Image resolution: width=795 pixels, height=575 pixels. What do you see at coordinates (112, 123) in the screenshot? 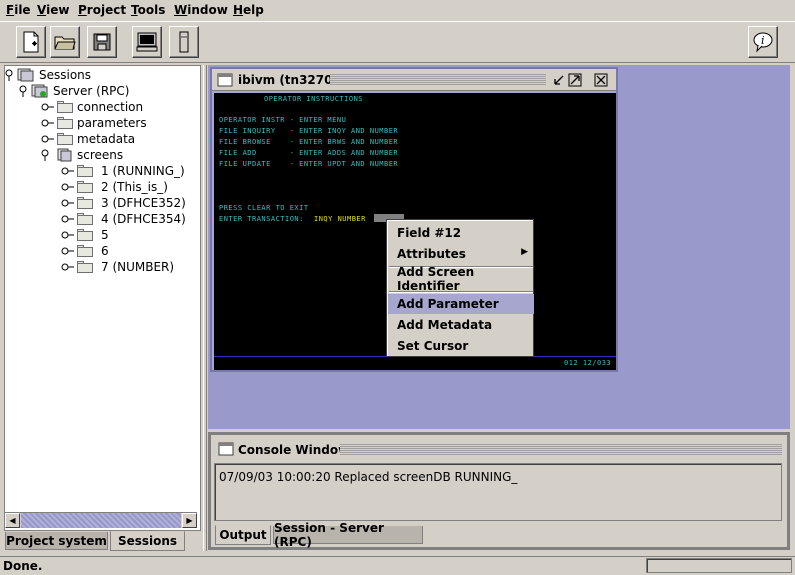
I see `tree-label: parameters` at bounding box center [112, 123].